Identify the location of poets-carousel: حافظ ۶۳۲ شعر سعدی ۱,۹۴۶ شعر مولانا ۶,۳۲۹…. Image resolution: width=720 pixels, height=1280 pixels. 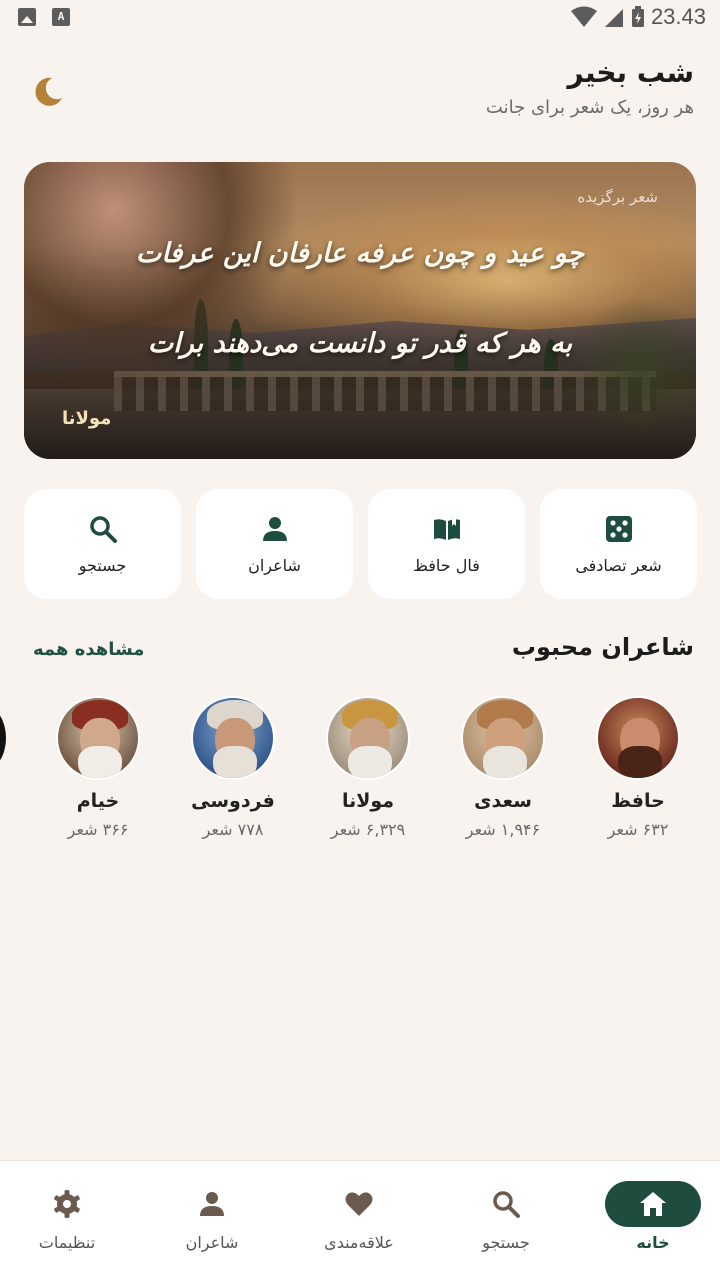
(360, 776).